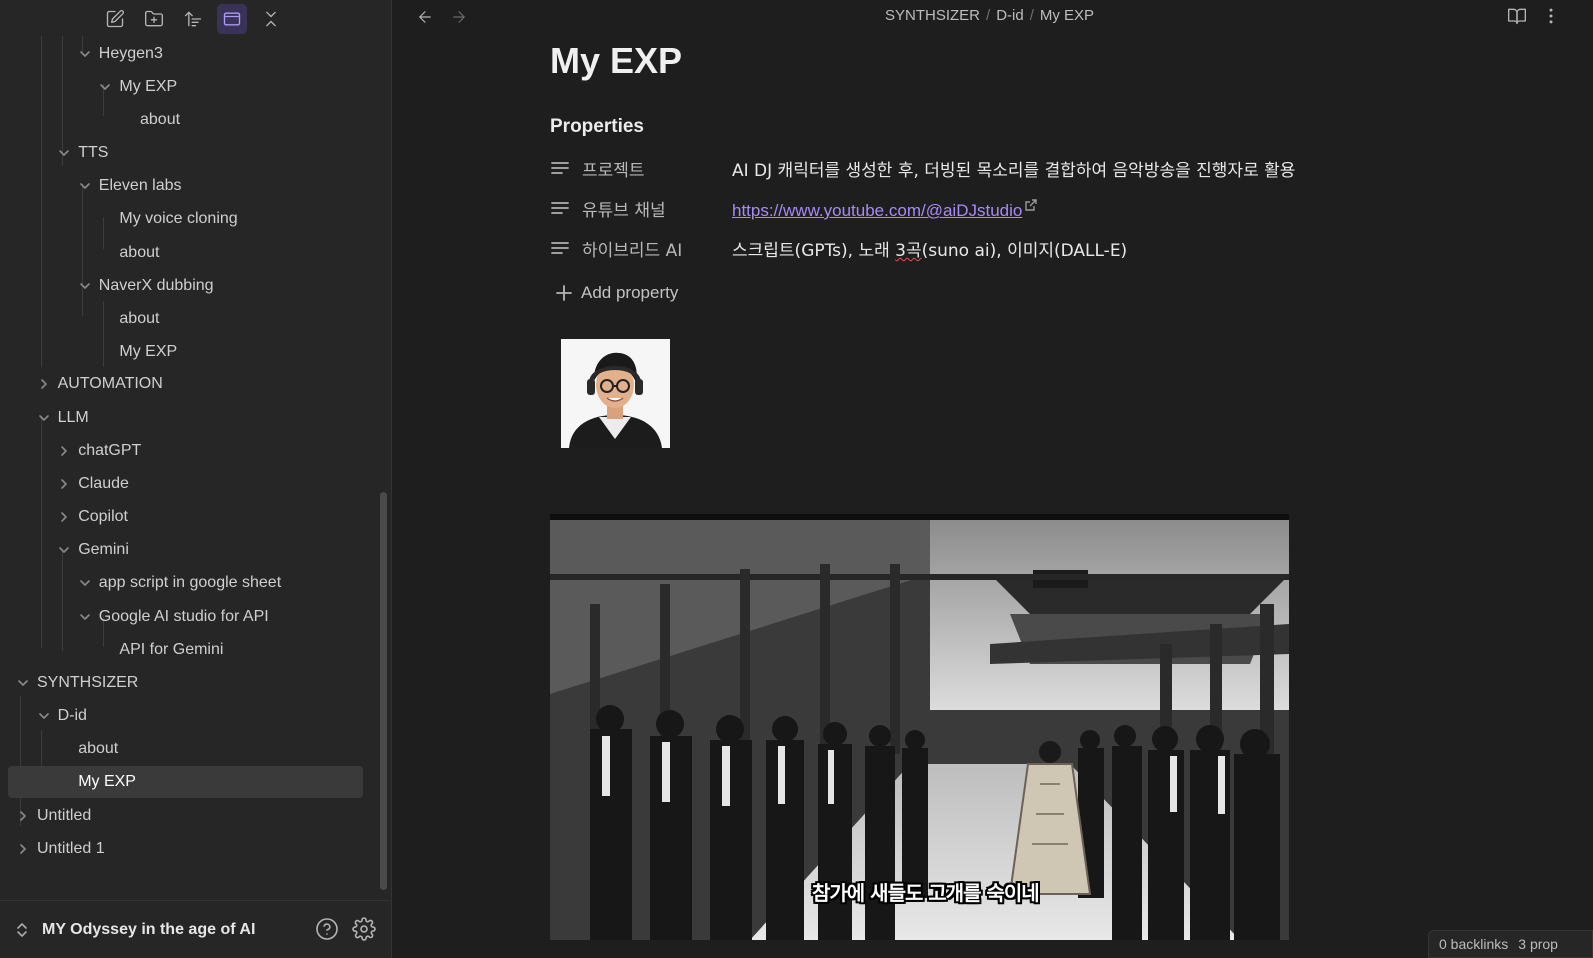 The height and width of the screenshot is (958, 1593). What do you see at coordinates (103, 483) in the screenshot?
I see `tree-item-label: Claude` at bounding box center [103, 483].